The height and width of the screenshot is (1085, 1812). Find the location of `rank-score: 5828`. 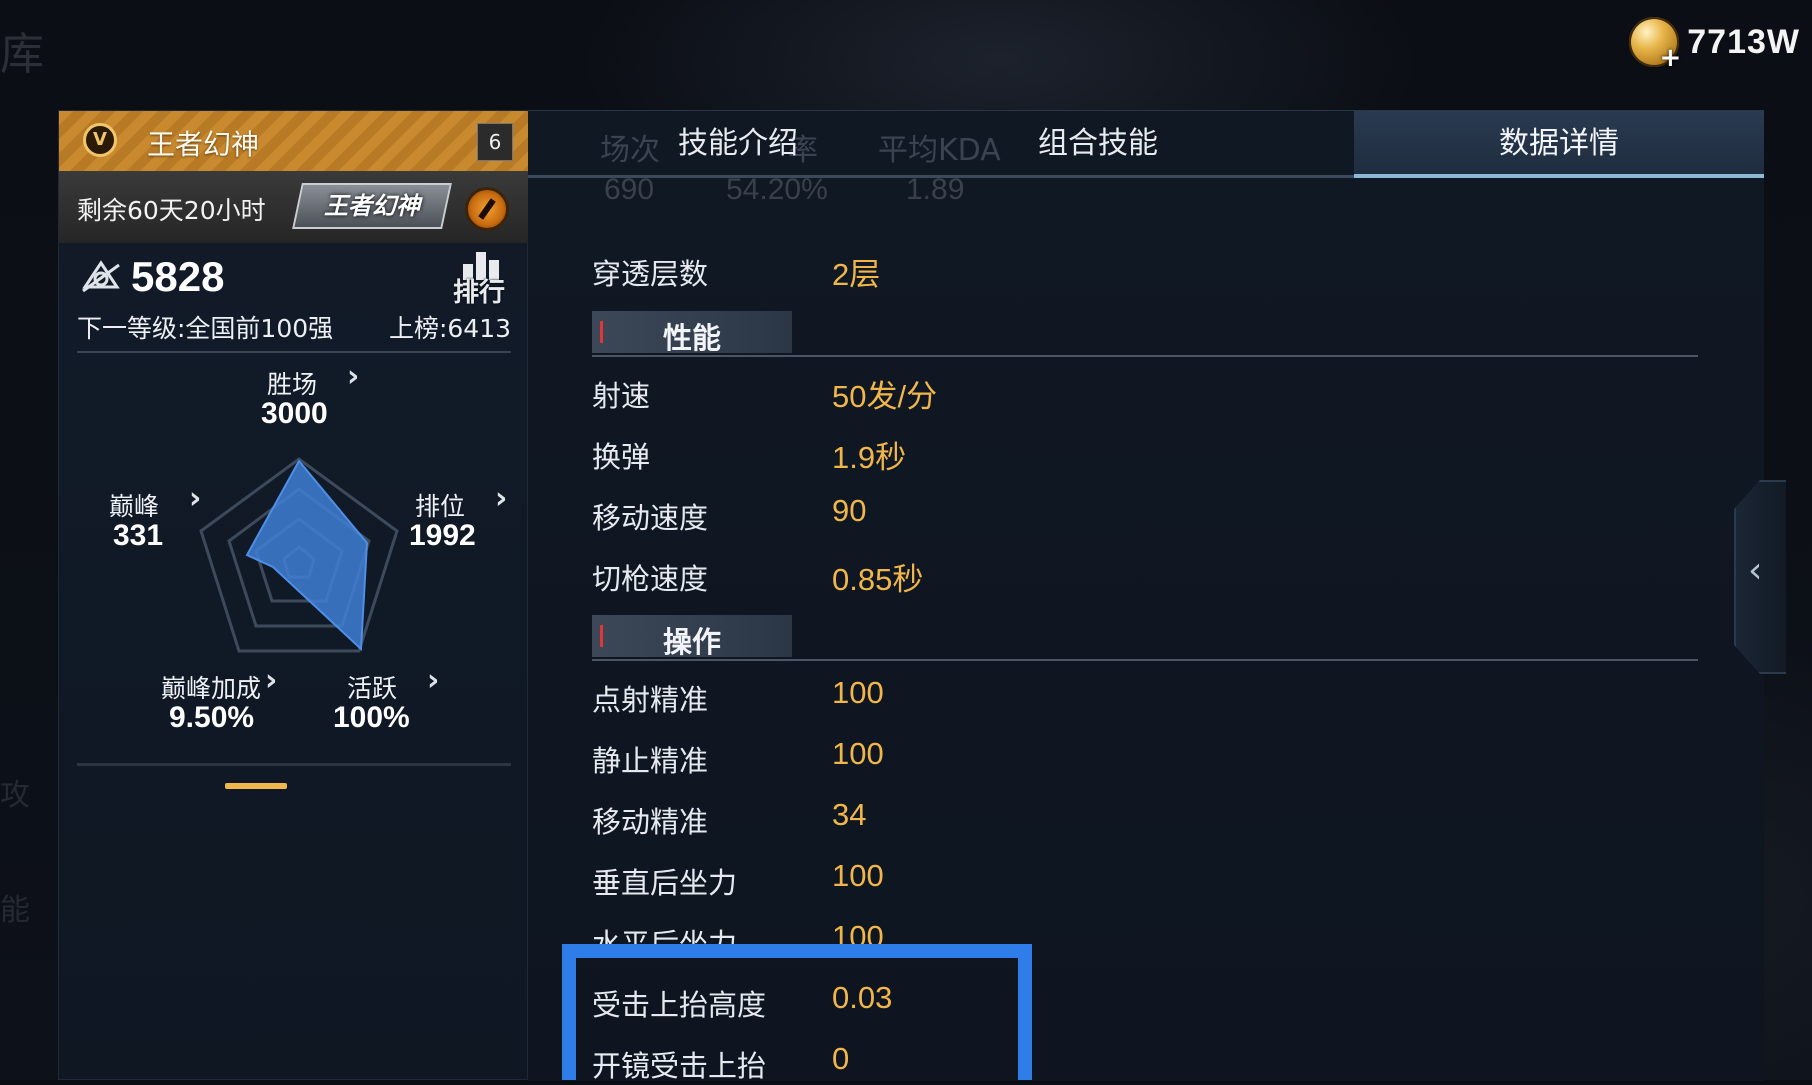

rank-score: 5828 is located at coordinates (178, 276).